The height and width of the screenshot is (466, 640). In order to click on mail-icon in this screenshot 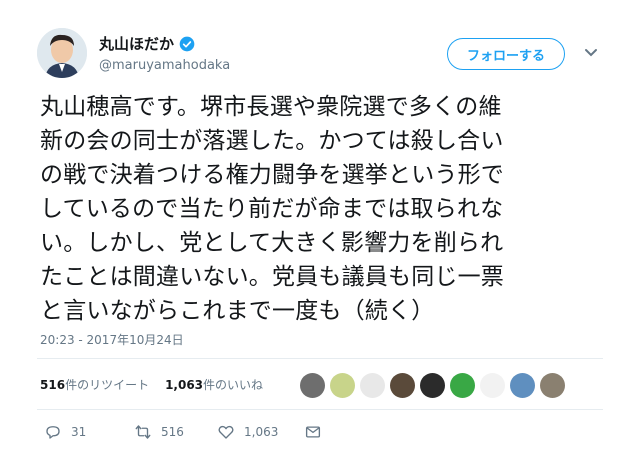, I will do `click(313, 432)`.